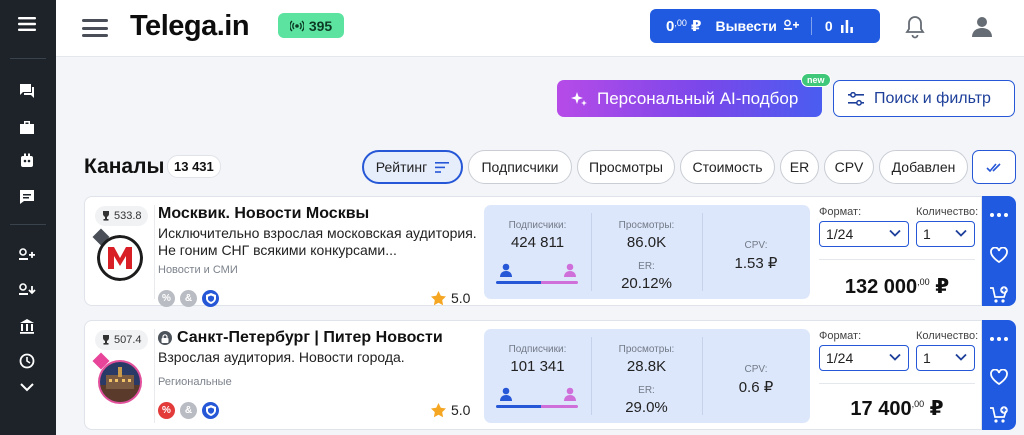  What do you see at coordinates (520, 167) in the screenshot?
I see `sort-subscribers: Подписчики` at bounding box center [520, 167].